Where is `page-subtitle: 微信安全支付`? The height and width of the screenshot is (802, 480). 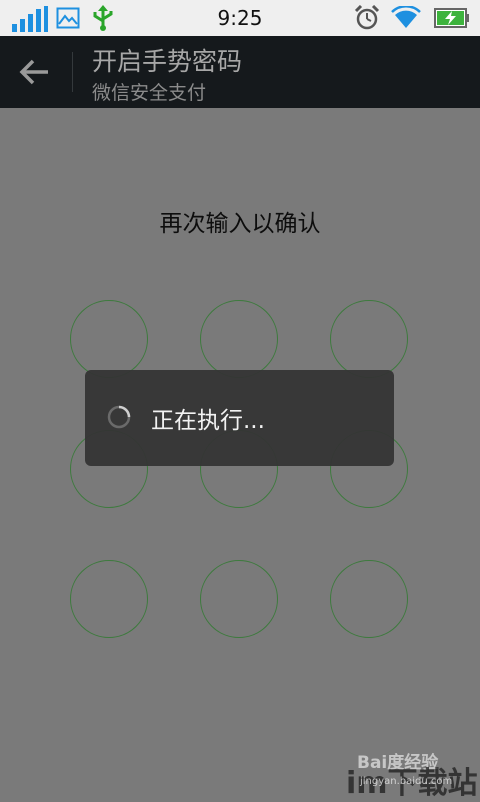 page-subtitle: 微信安全支付 is located at coordinates (149, 93).